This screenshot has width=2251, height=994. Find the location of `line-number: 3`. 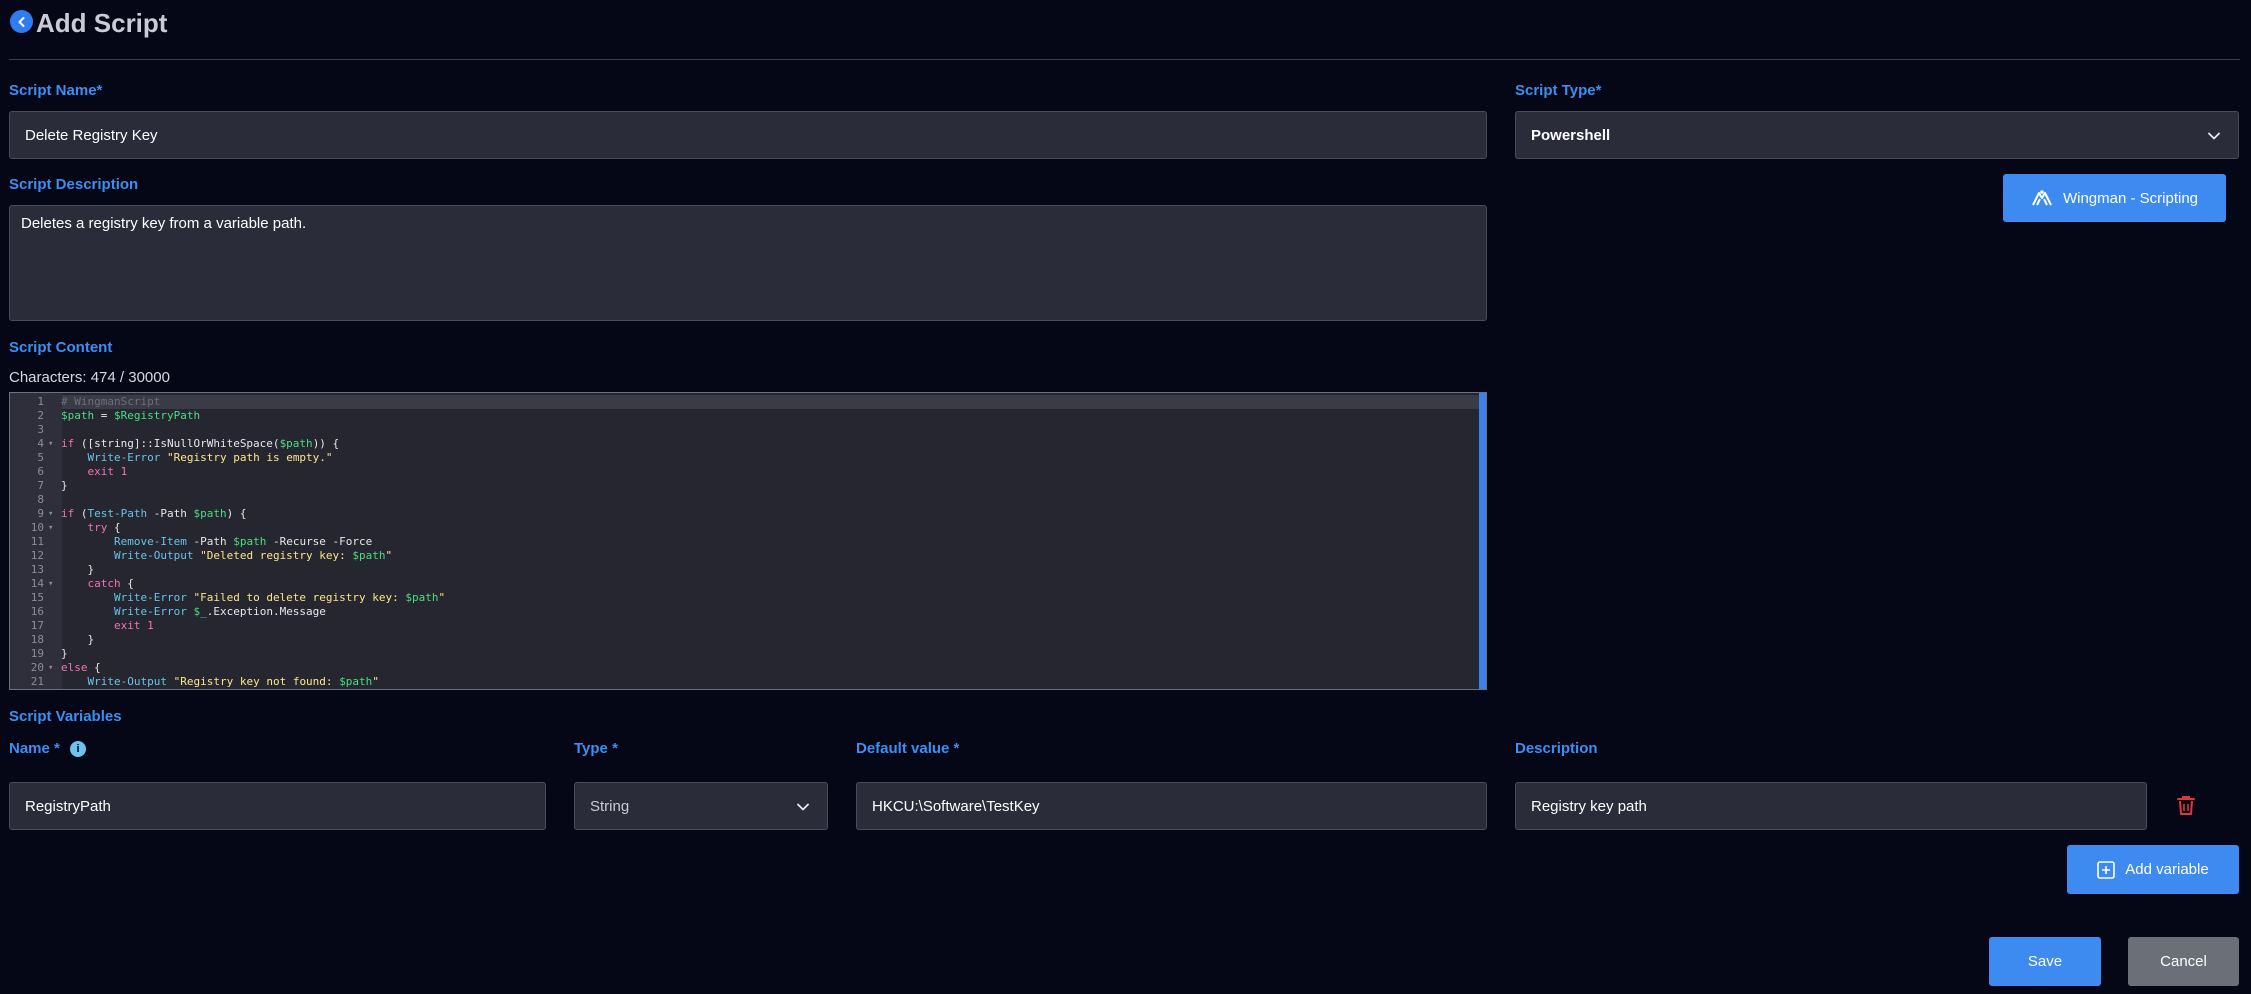

line-number: 3 is located at coordinates (40, 429).